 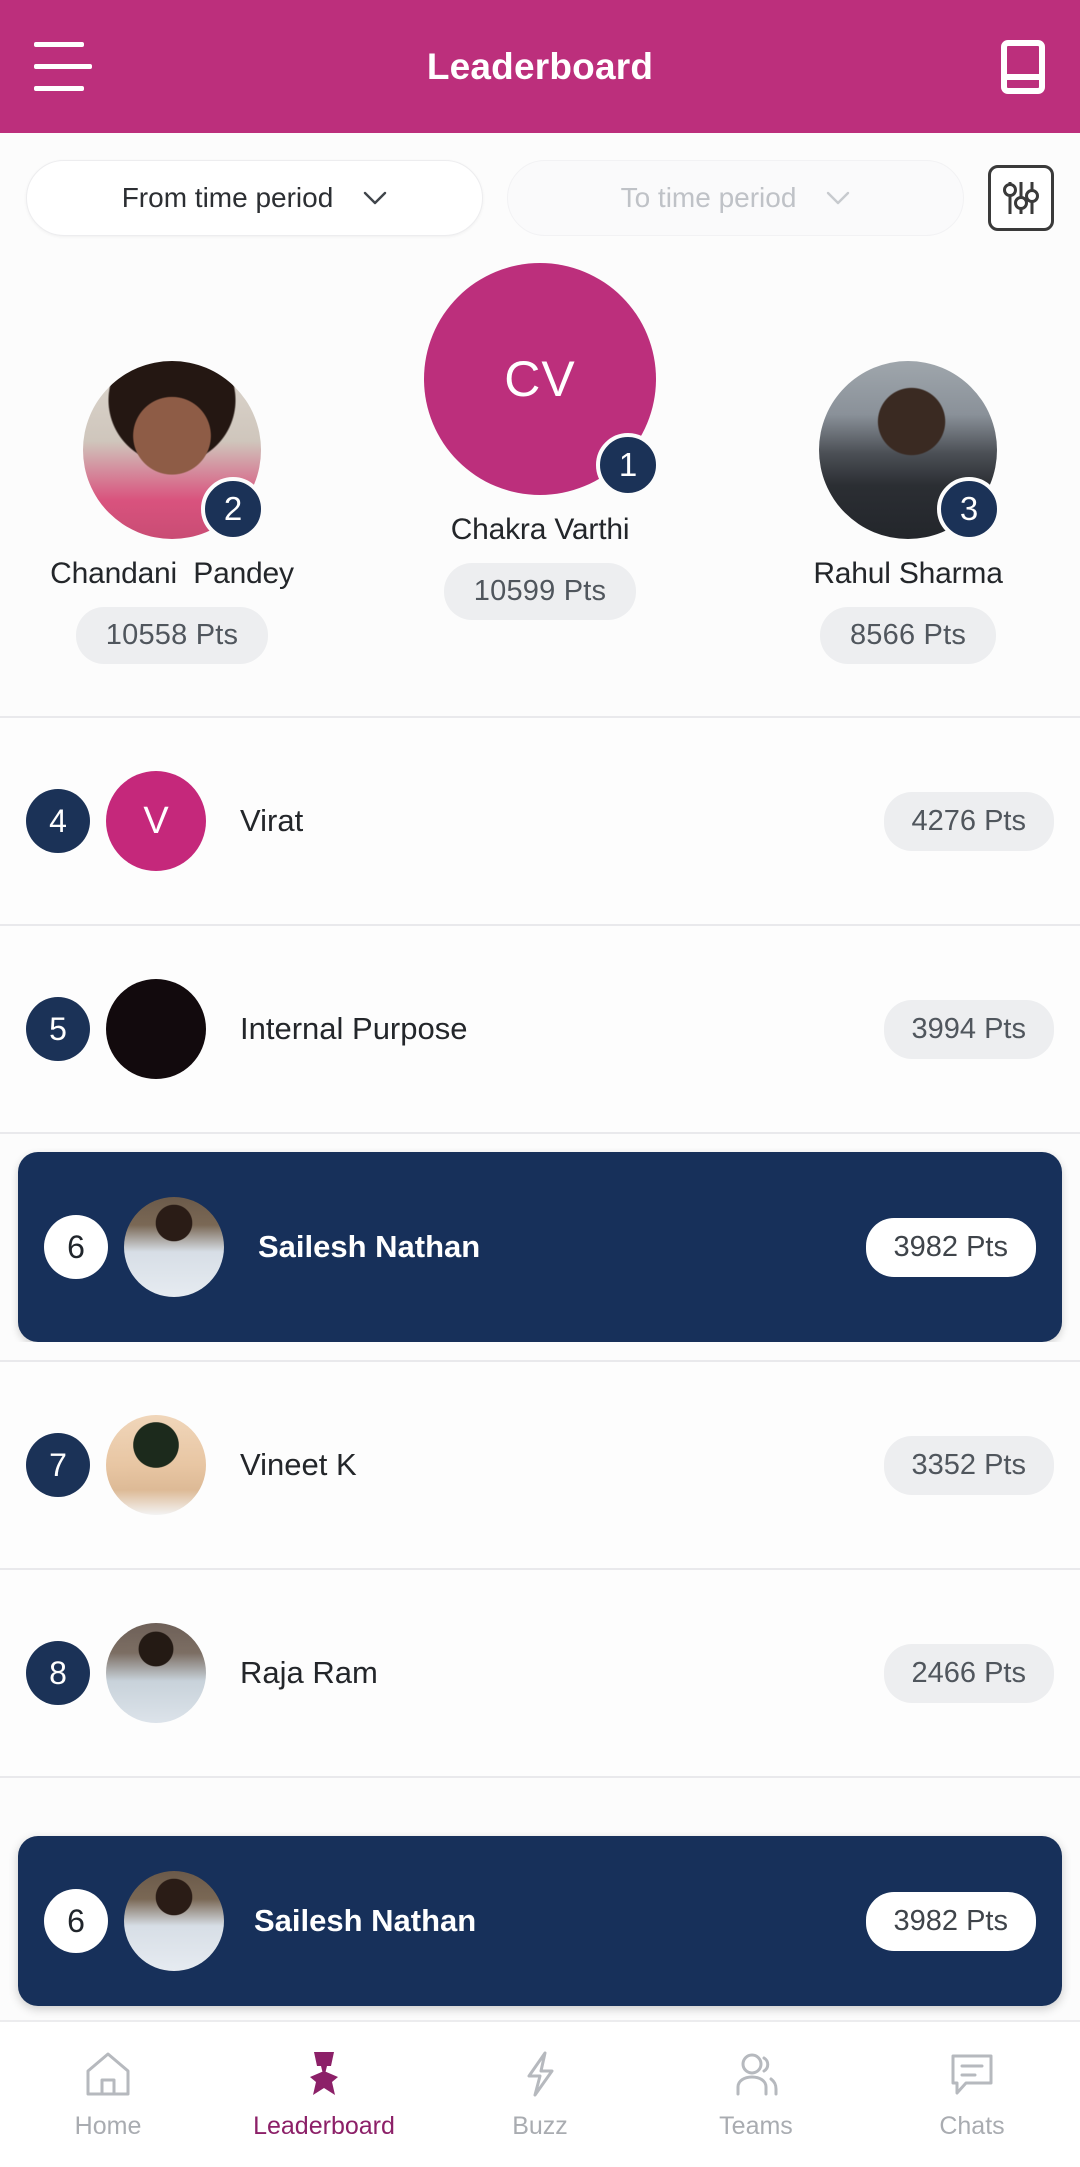 I want to click on podium-name: Chakra Varthi, so click(x=540, y=529).